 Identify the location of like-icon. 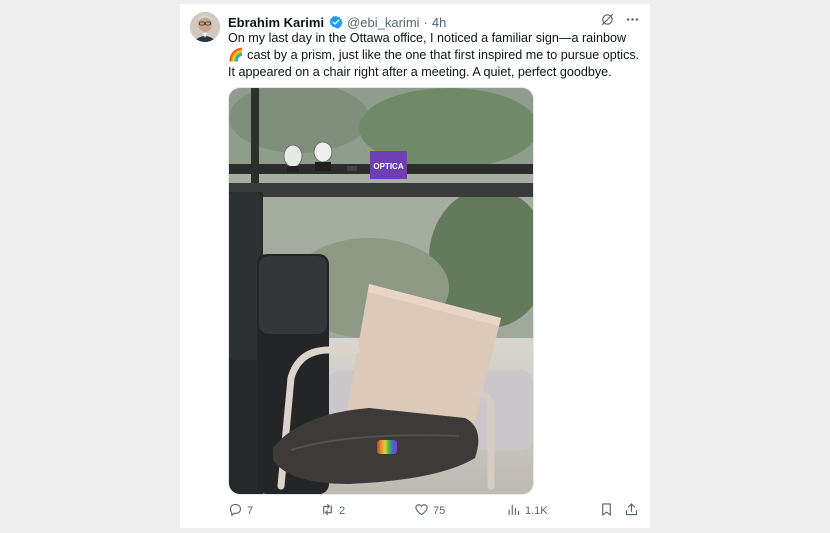
(421, 511).